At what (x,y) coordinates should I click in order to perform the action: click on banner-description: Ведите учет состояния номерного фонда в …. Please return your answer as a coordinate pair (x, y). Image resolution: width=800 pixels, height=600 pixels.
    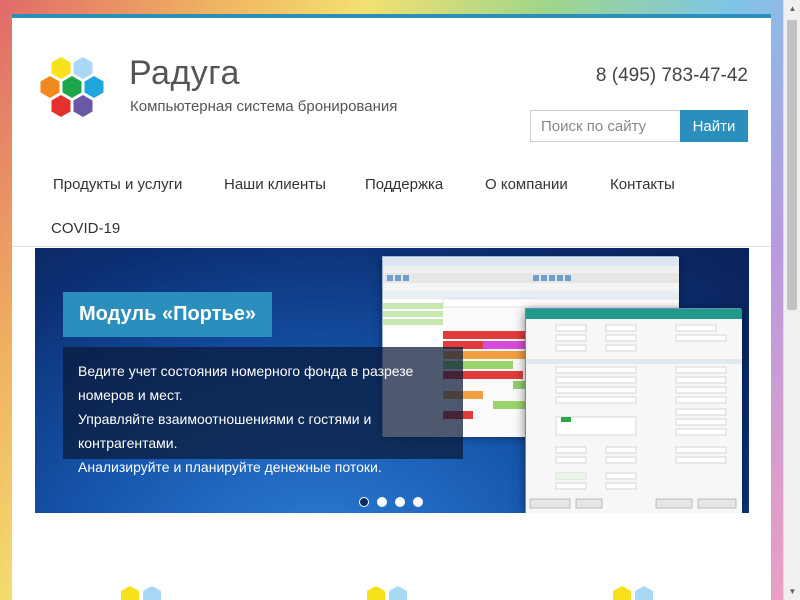
    Looking at the image, I should click on (263, 411).